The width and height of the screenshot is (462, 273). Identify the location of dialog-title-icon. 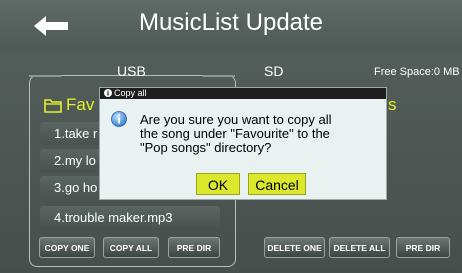
(108, 93).